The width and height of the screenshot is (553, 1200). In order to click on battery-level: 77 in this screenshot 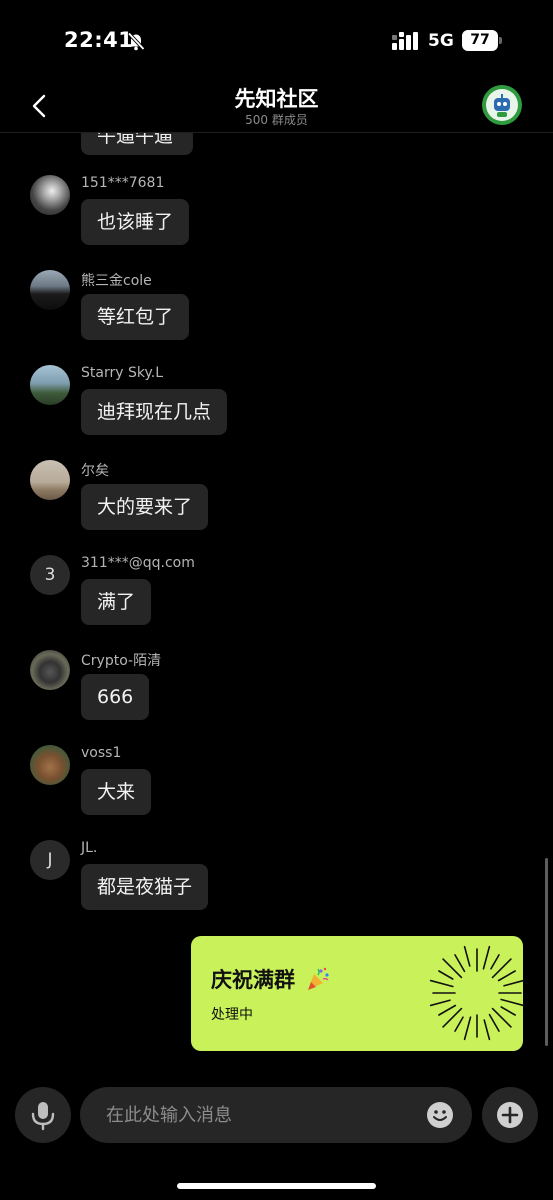, I will do `click(480, 40)`.